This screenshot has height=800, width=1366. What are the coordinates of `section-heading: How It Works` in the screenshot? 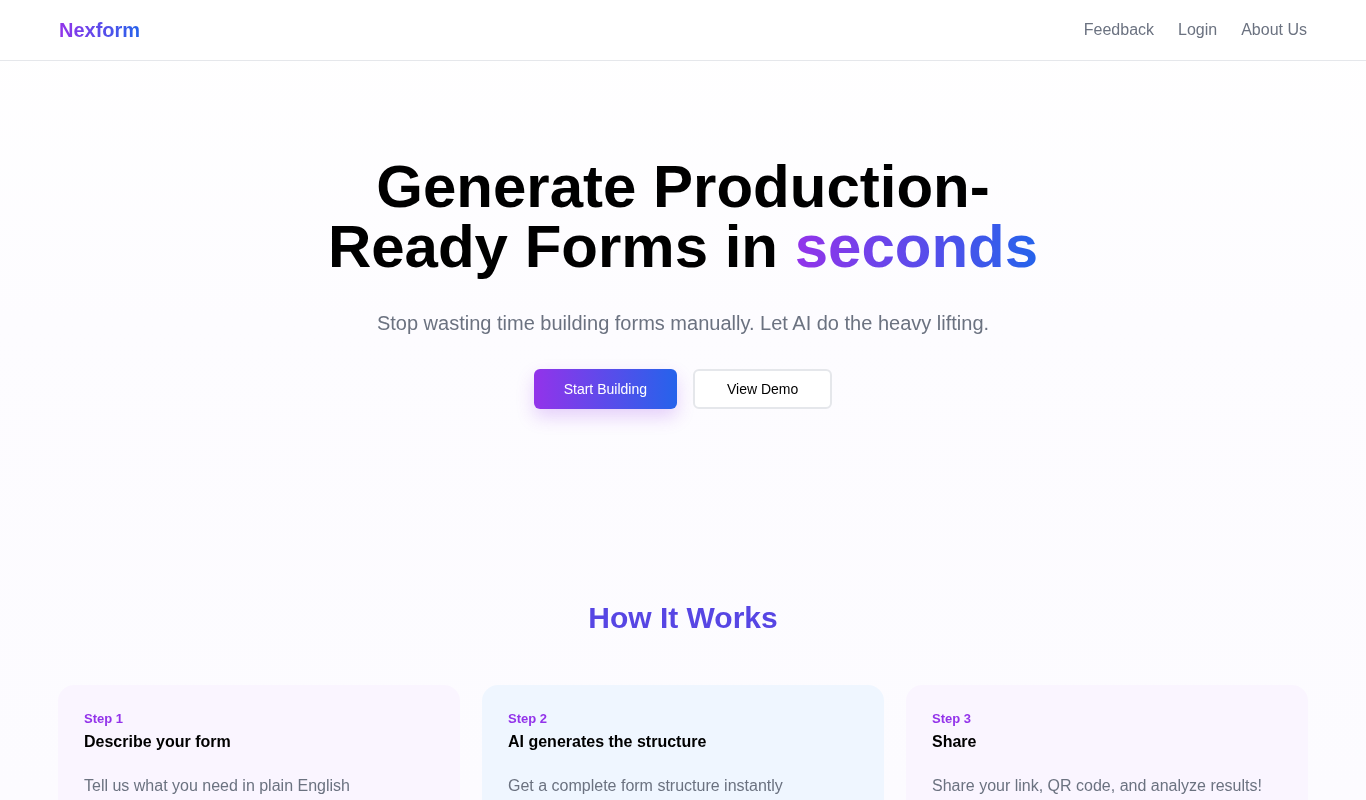 It's located at (683, 618).